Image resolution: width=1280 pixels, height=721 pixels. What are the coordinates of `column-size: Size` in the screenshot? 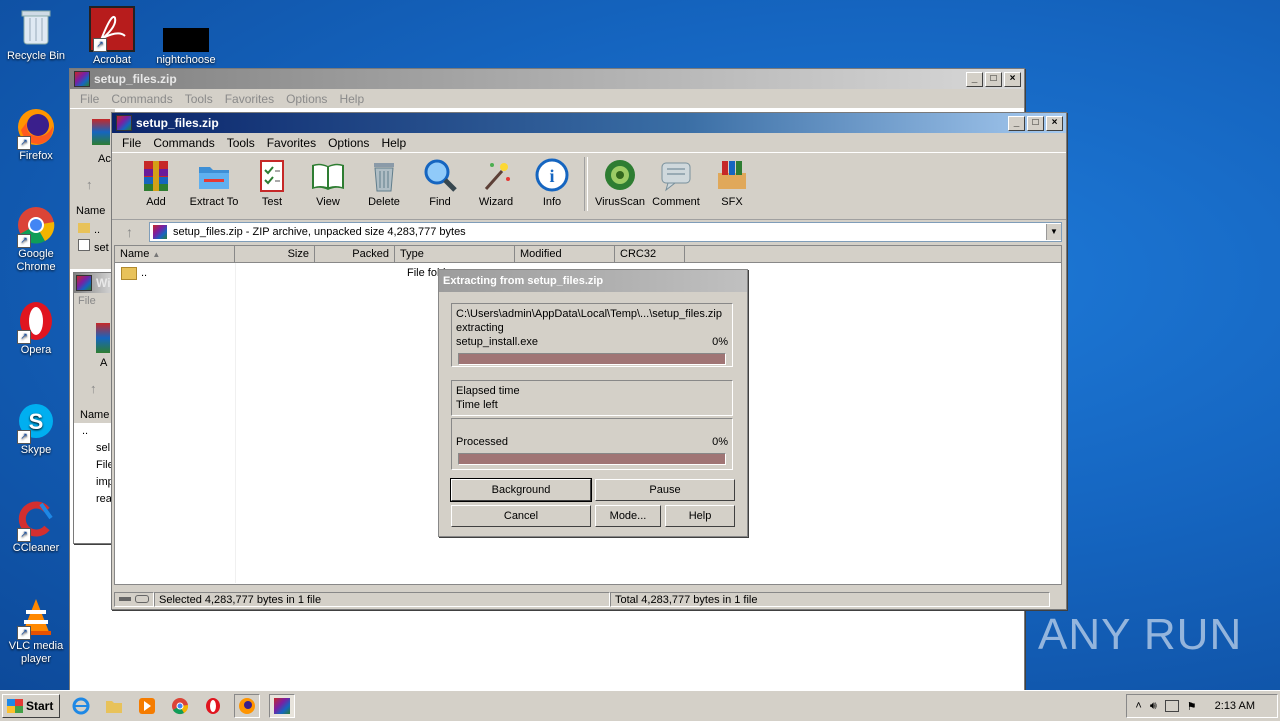 It's located at (275, 254).